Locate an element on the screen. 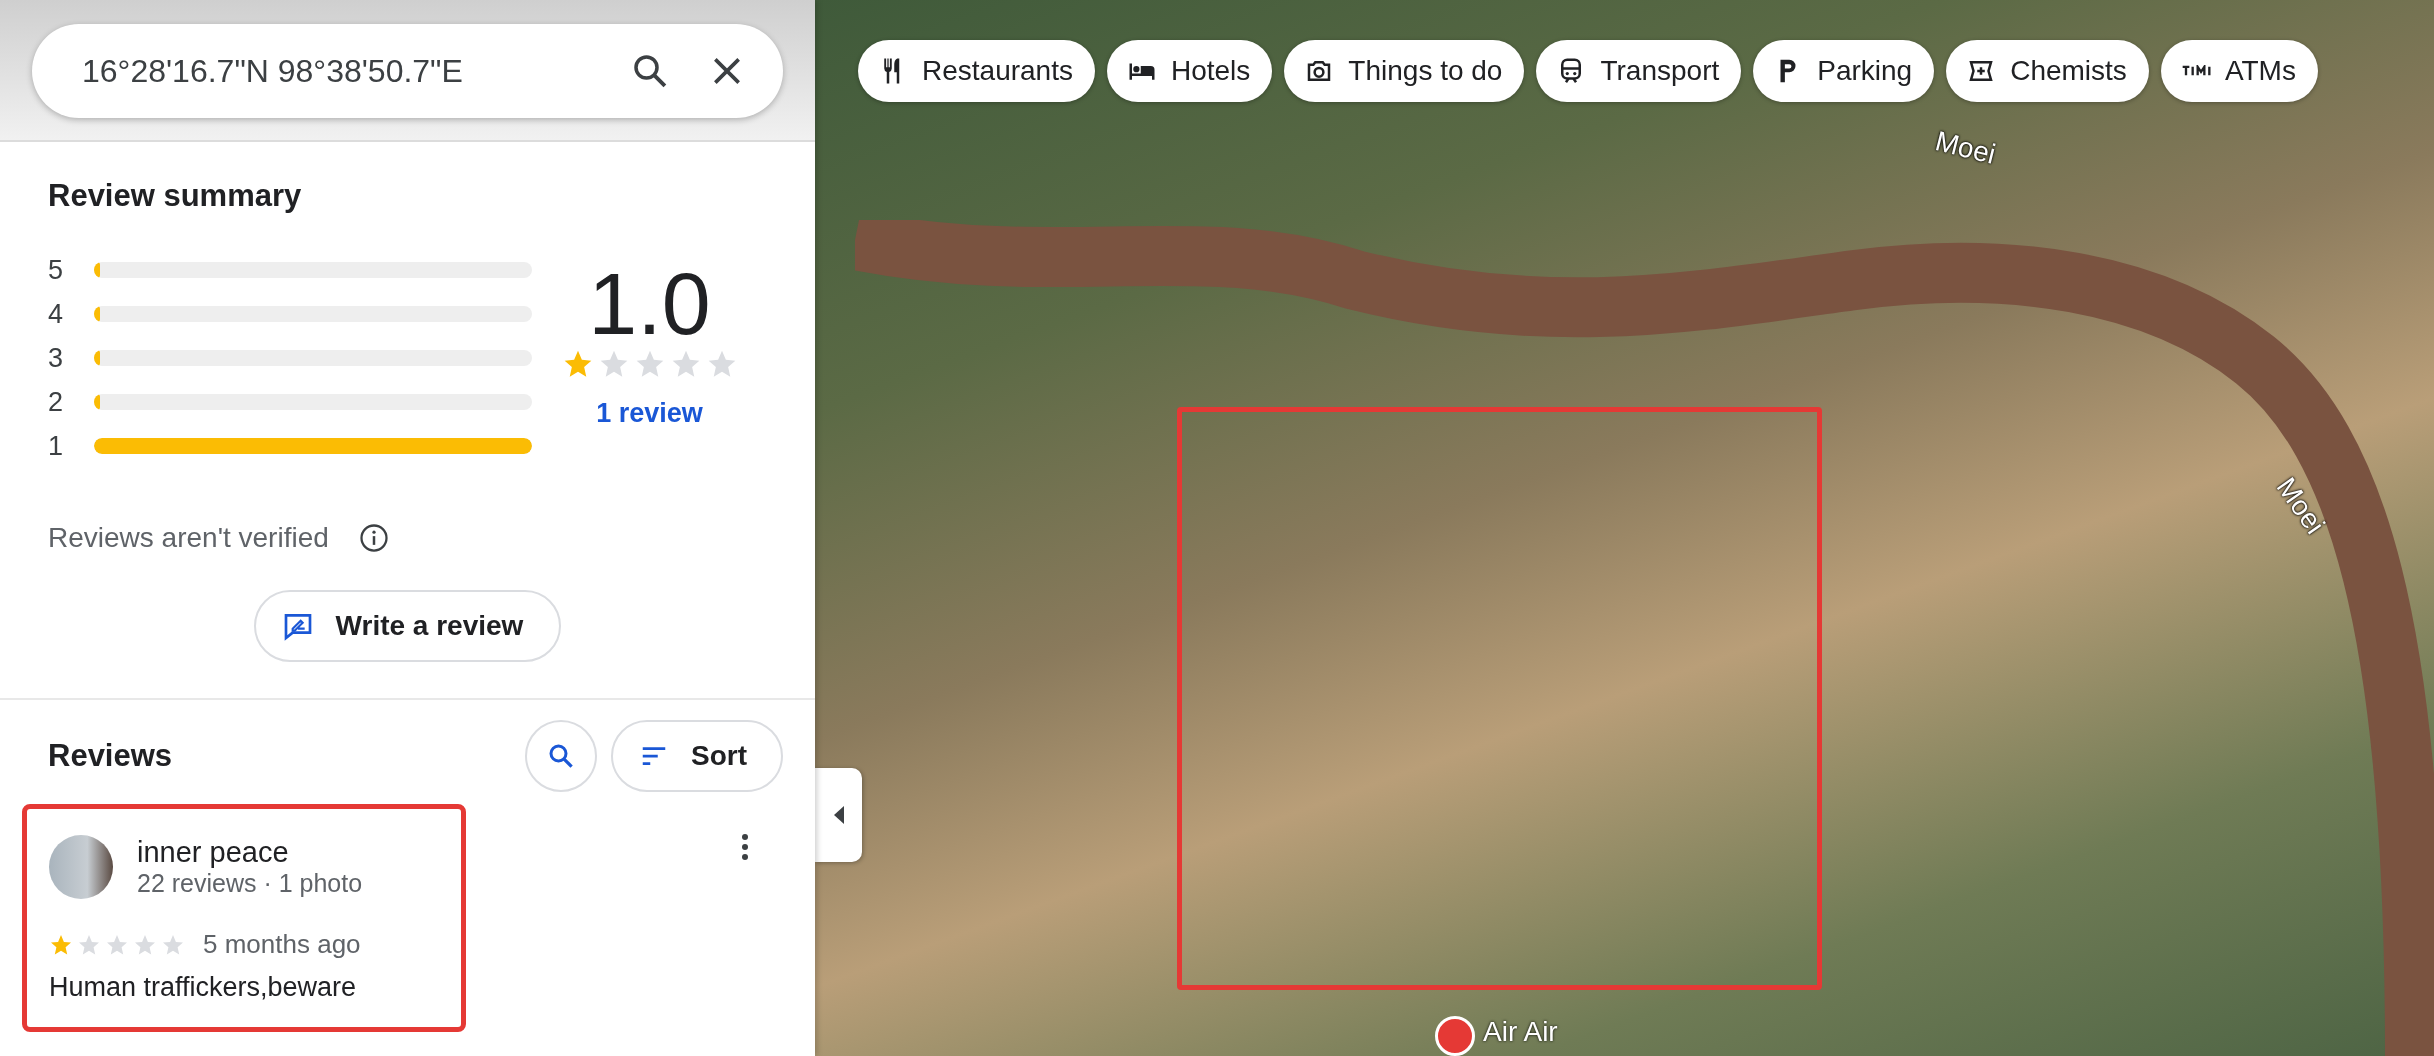 This screenshot has width=2434, height=1056. place-label: Air Air is located at coordinates (1520, 1032).